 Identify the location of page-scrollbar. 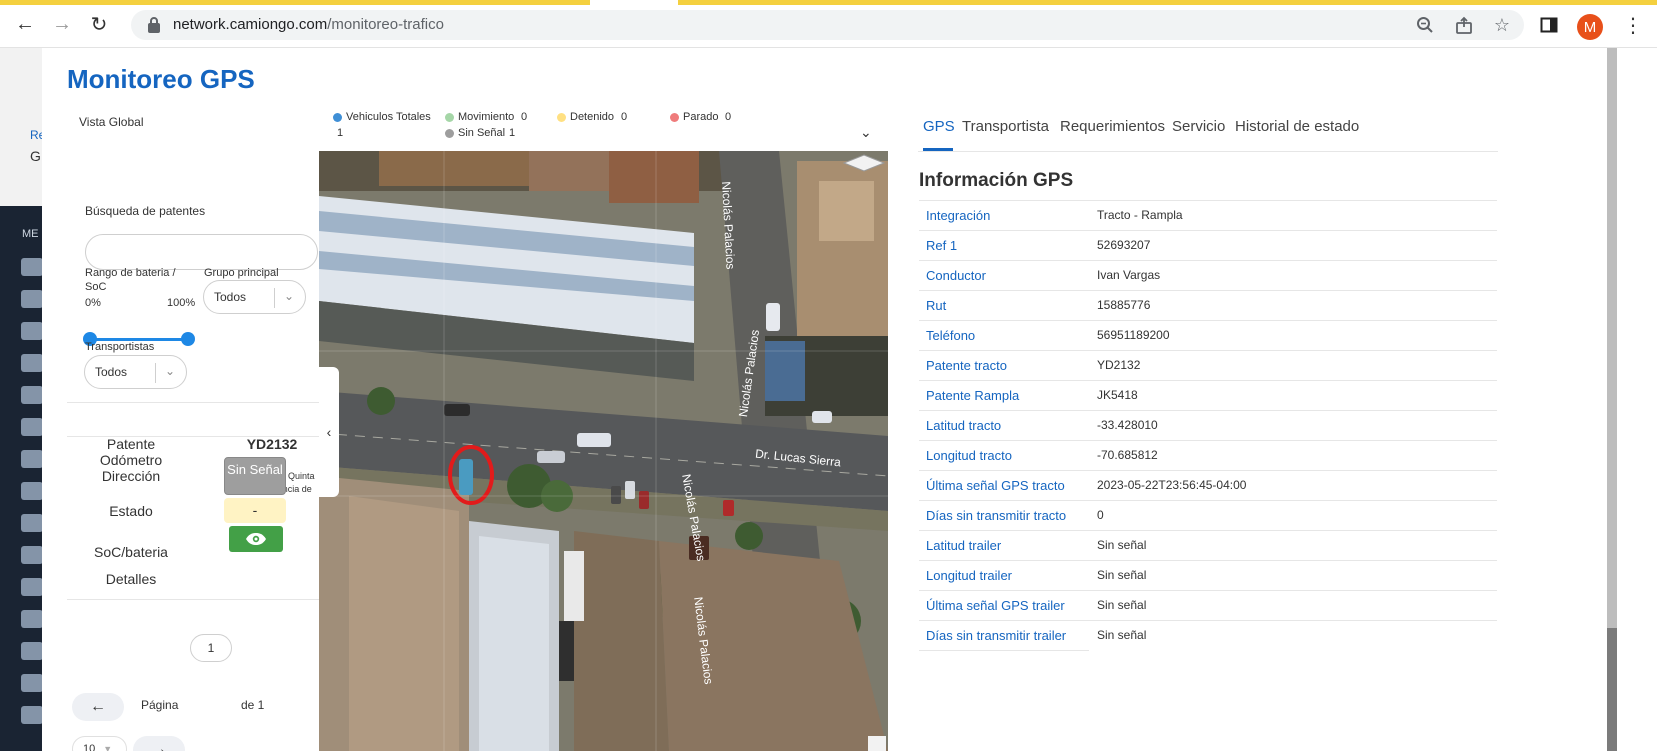
(1612, 338).